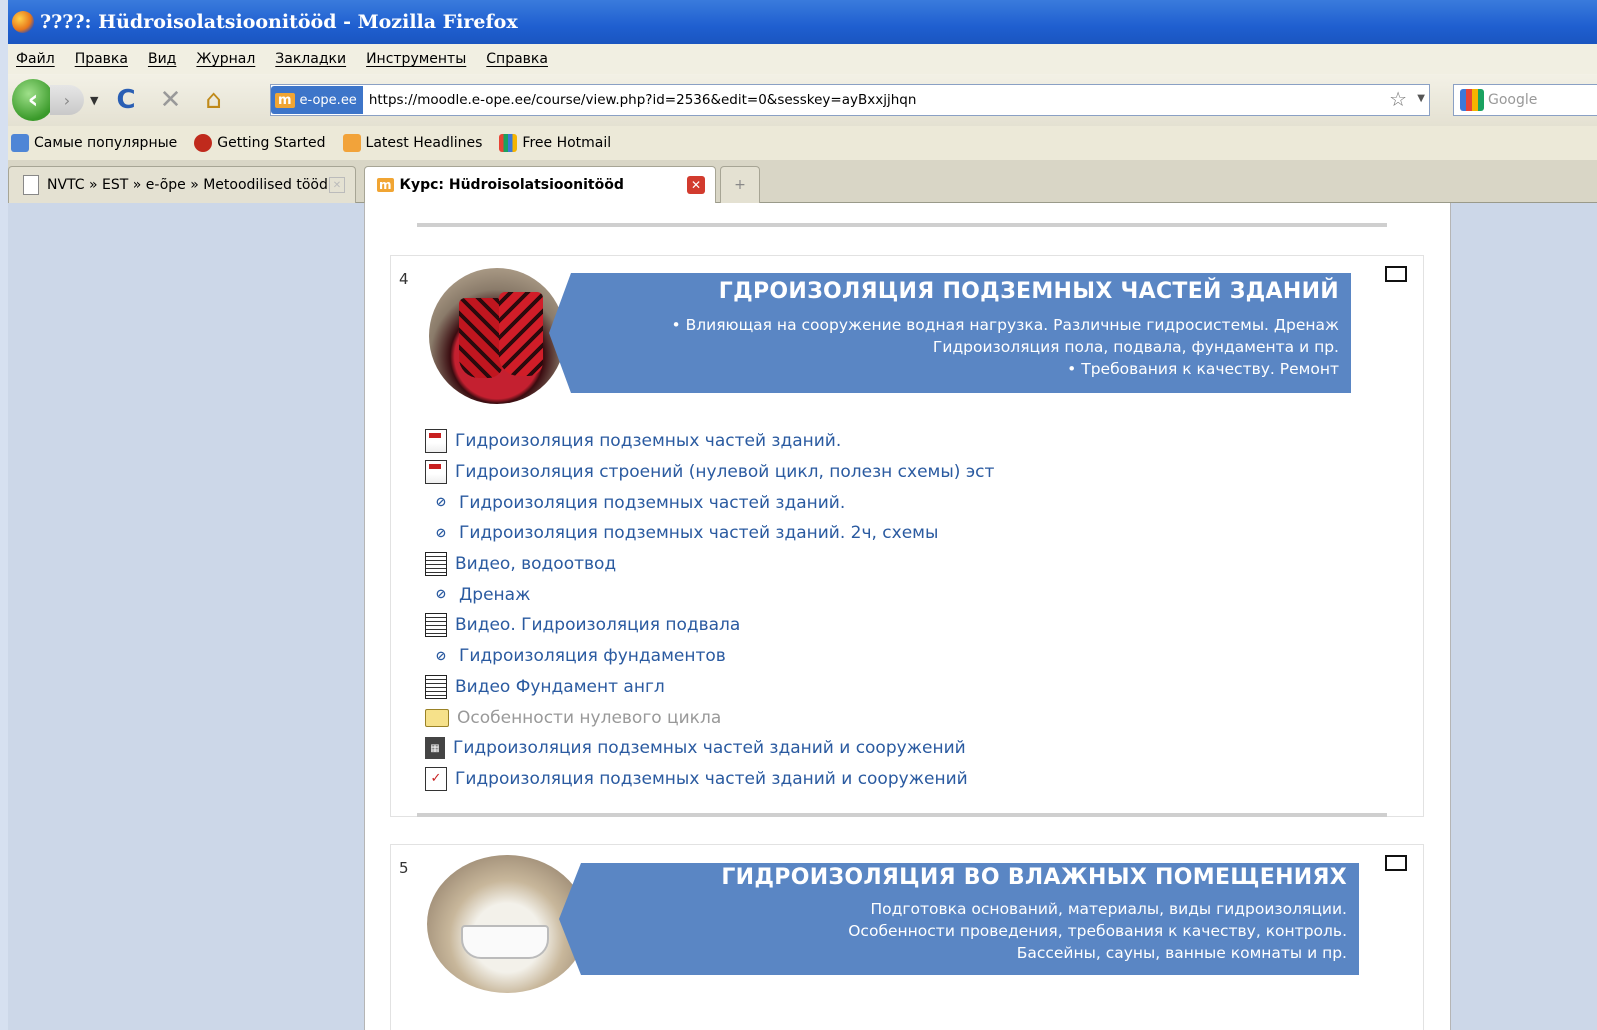  Describe the element at coordinates (1034, 877) in the screenshot. I see `banner-title: ГИДРОИЗОЛЯЦИЯ ВО ВЛАЖНЫХ ПОМЕЩЕНИЯХ` at that location.